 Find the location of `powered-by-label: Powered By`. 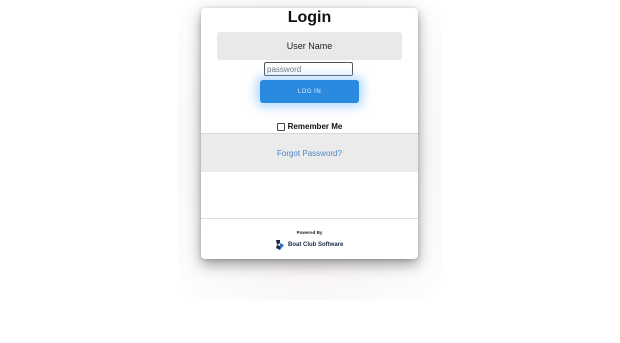

powered-by-label: Powered By is located at coordinates (309, 232).